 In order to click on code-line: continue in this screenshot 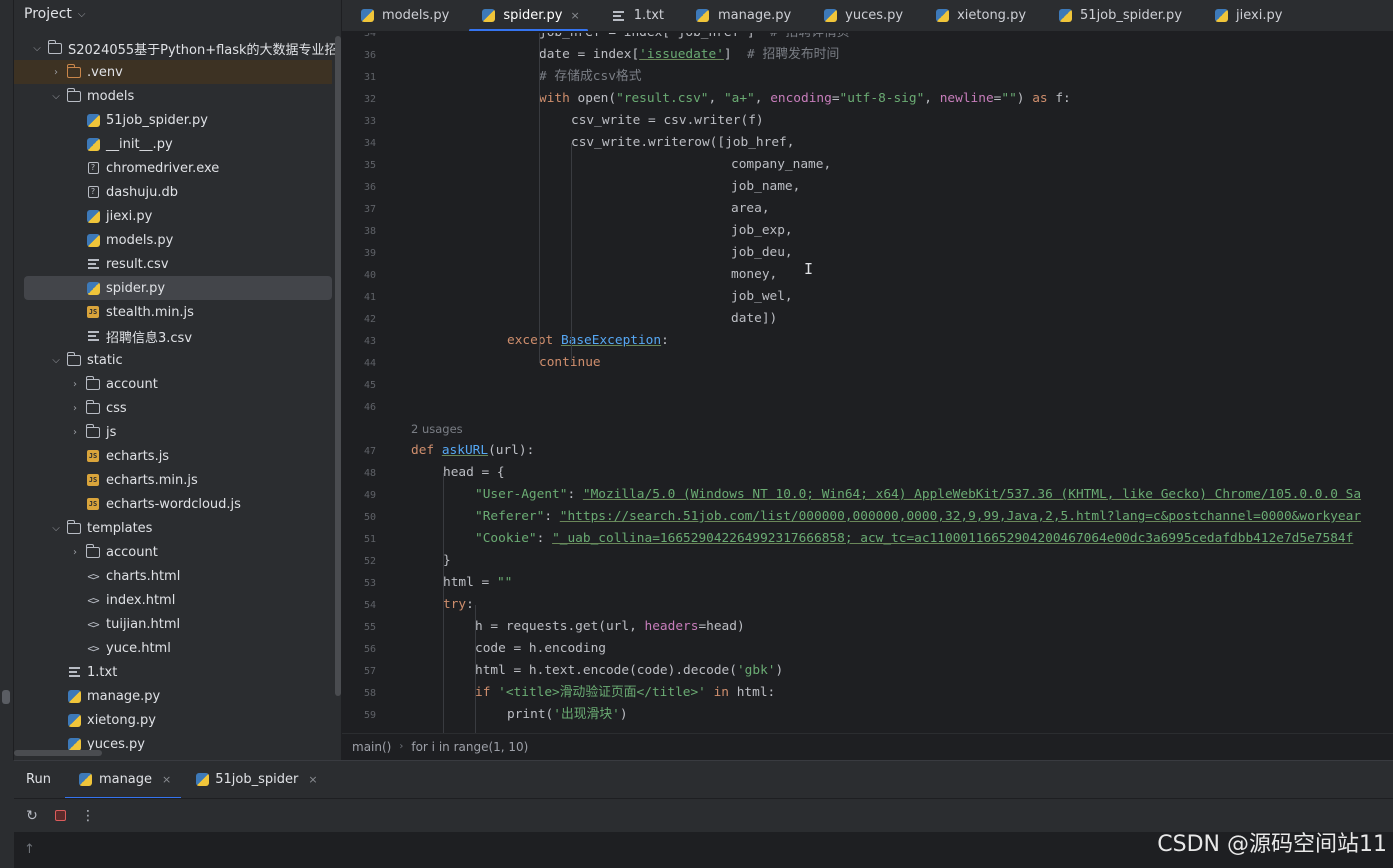, I will do `click(570, 363)`.